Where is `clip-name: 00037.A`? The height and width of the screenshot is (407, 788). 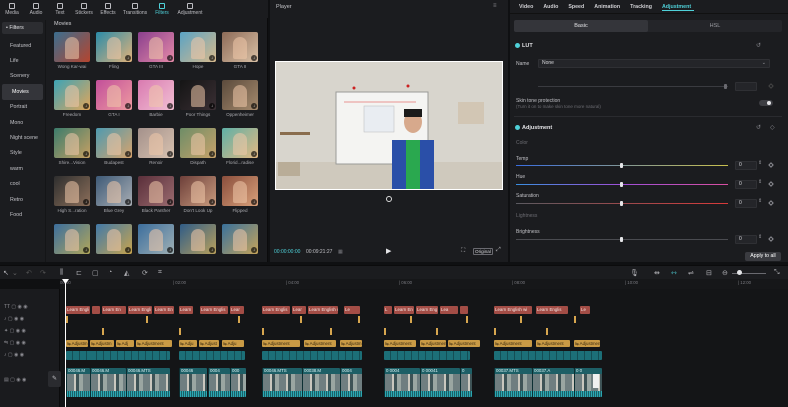
clip-name: 00037.A is located at coordinates (542, 370).